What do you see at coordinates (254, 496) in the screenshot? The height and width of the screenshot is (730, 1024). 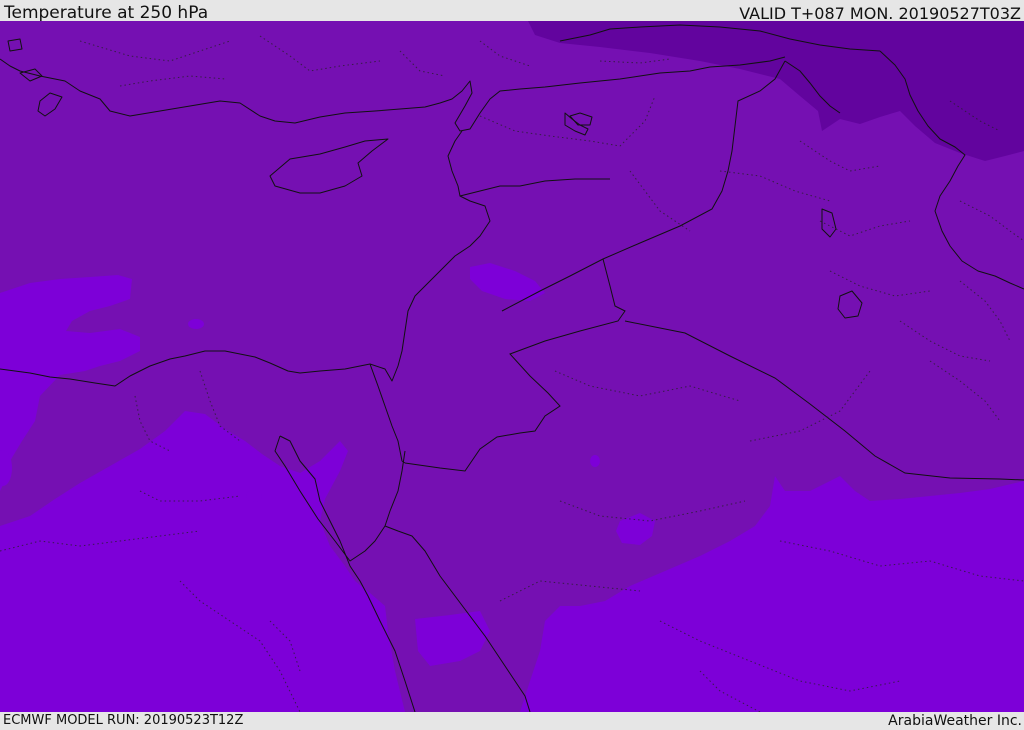 I see `warm-blob-sinai` at bounding box center [254, 496].